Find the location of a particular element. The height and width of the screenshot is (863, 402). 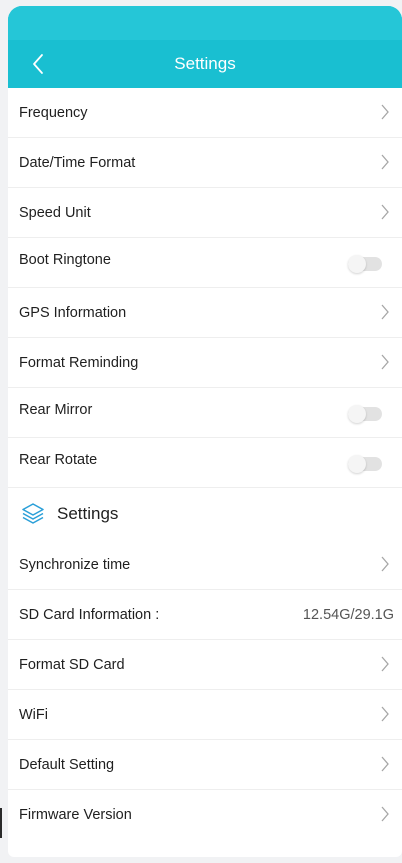

row-label: Synchronize time is located at coordinates (75, 565).